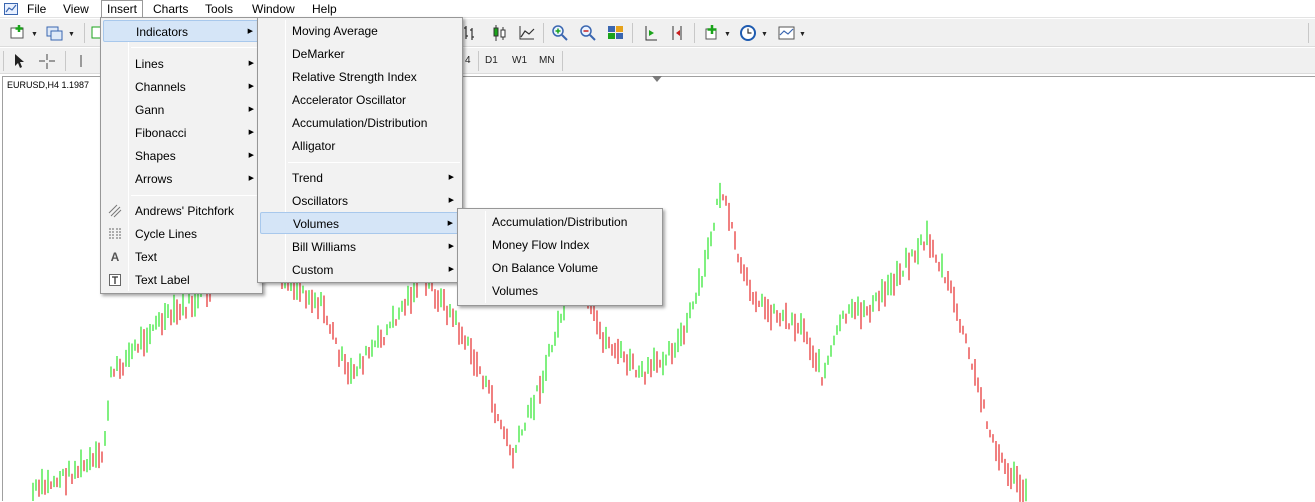 The width and height of the screenshot is (1315, 502). I want to click on toolbar-grip, so click(3, 61).